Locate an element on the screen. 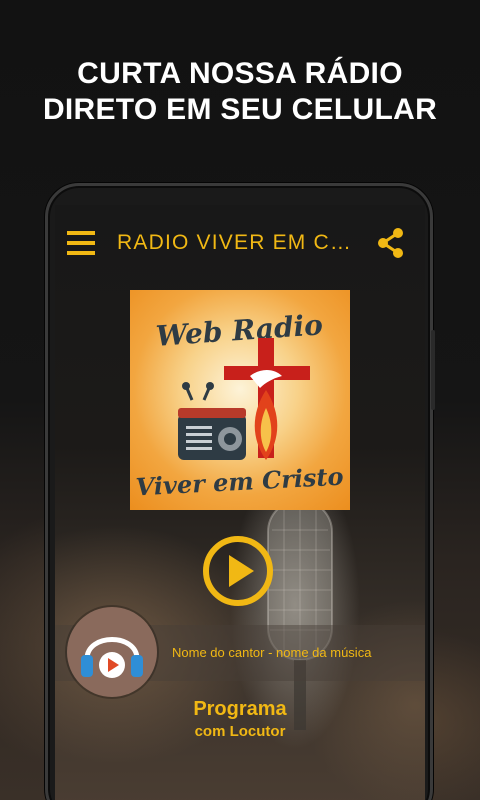 This screenshot has width=480, height=800. play-icon is located at coordinates (238, 571).